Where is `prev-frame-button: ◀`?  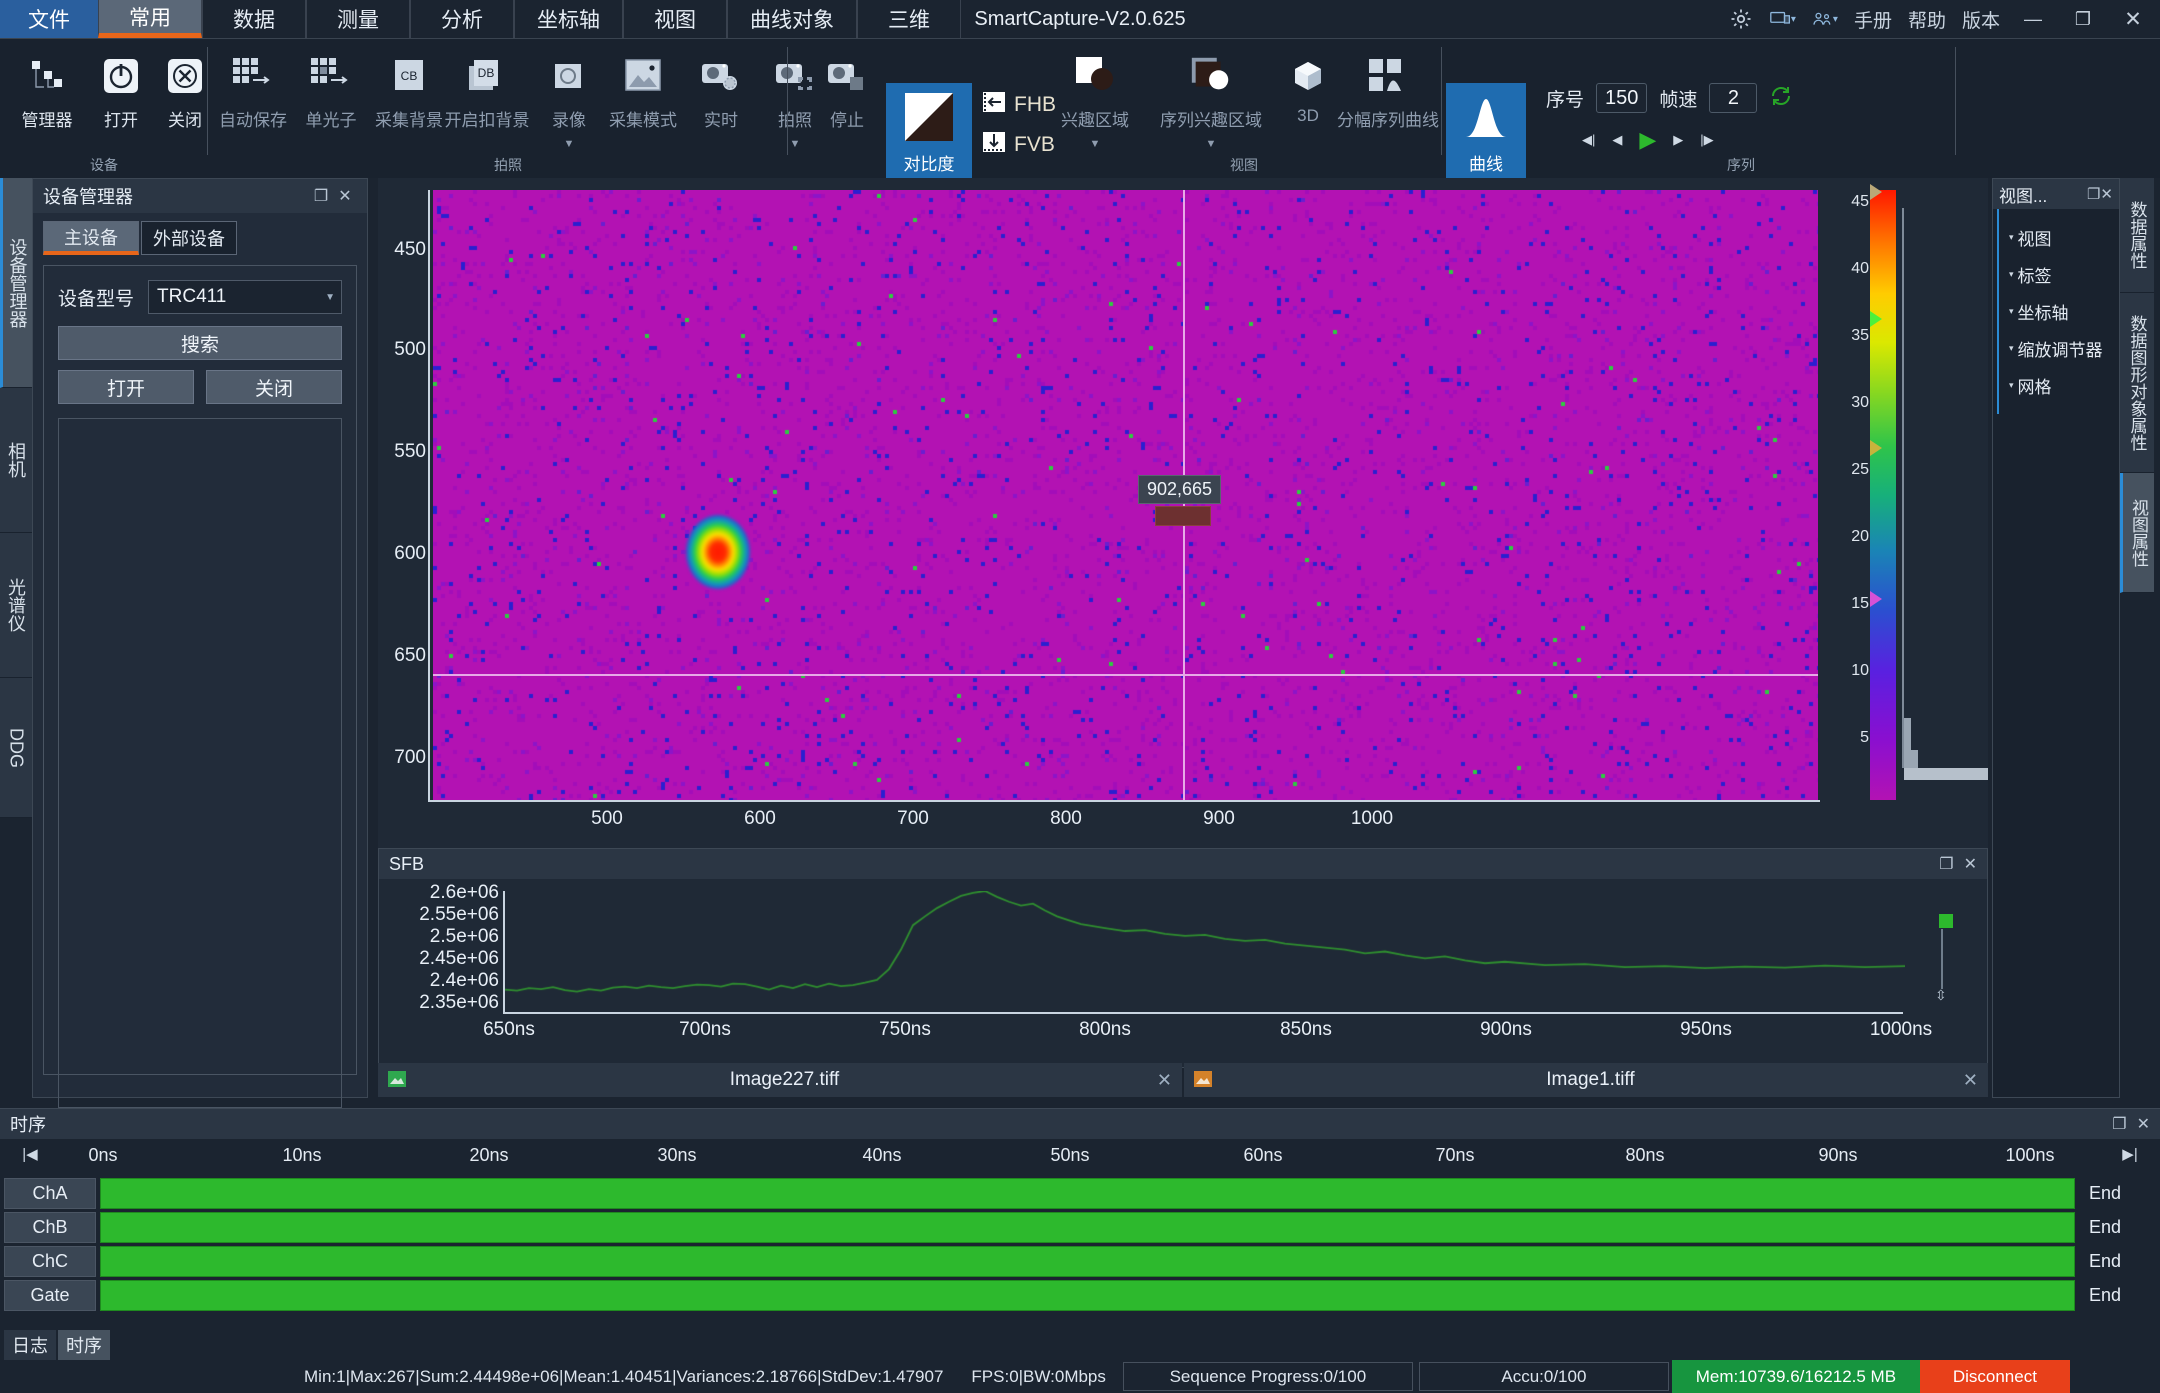
prev-frame-button: ◀ is located at coordinates (1617, 140).